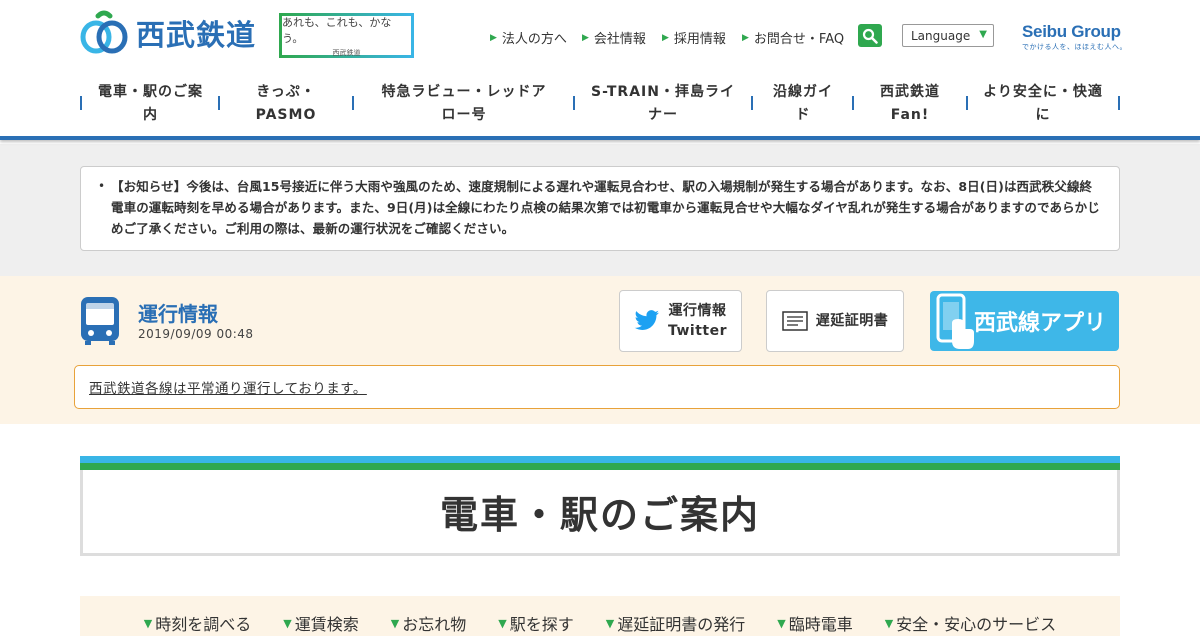 The height and width of the screenshot is (636, 1200). I want to click on train-icon, so click(100, 321).